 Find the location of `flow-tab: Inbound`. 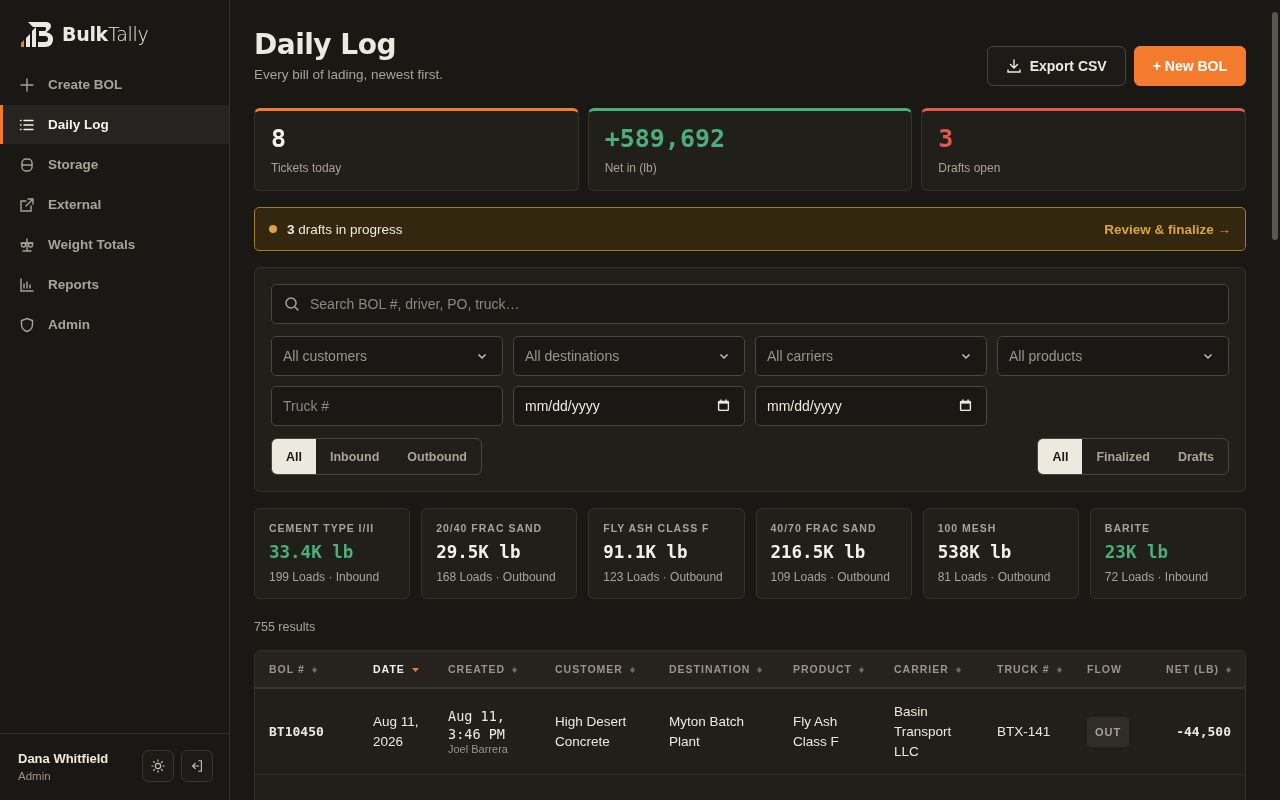

flow-tab: Inbound is located at coordinates (355, 456).